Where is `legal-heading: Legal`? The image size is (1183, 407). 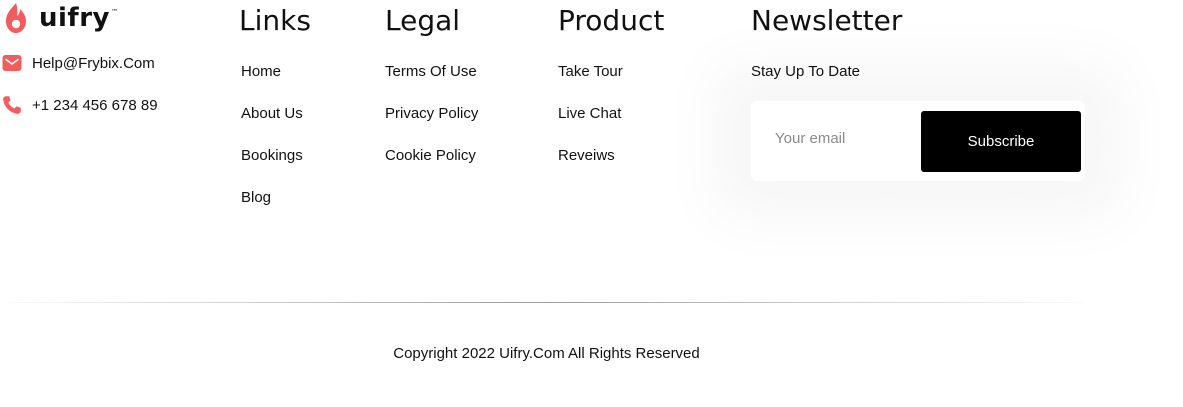 legal-heading: Legal is located at coordinates (423, 20).